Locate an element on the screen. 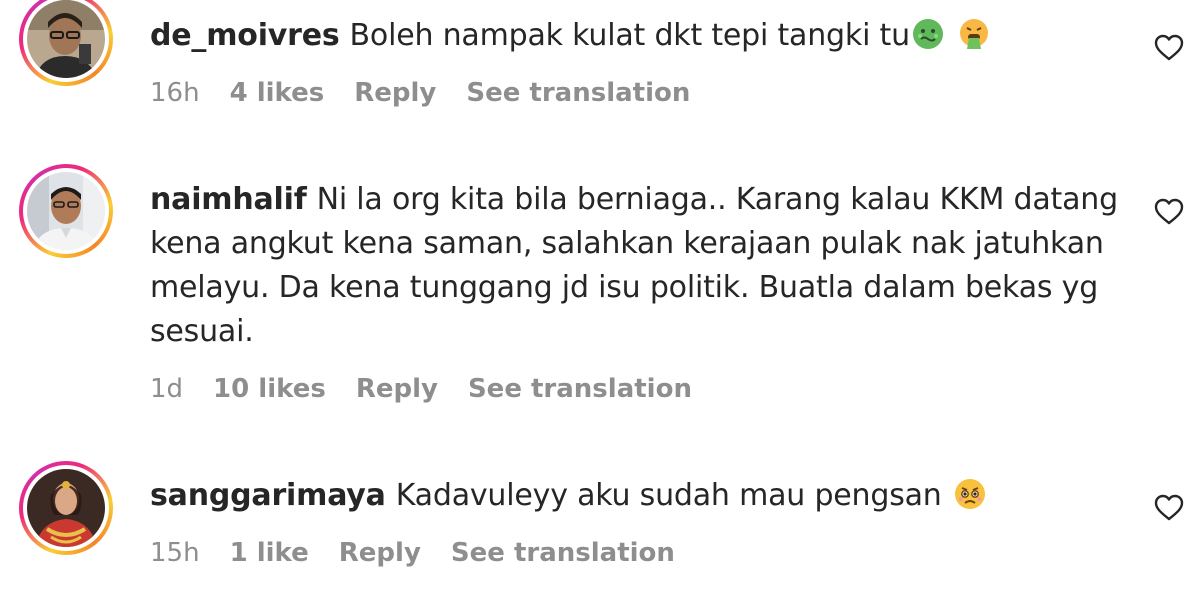 This screenshot has height=594, width=1200. like-count: 4 likes is located at coordinates (277, 93).